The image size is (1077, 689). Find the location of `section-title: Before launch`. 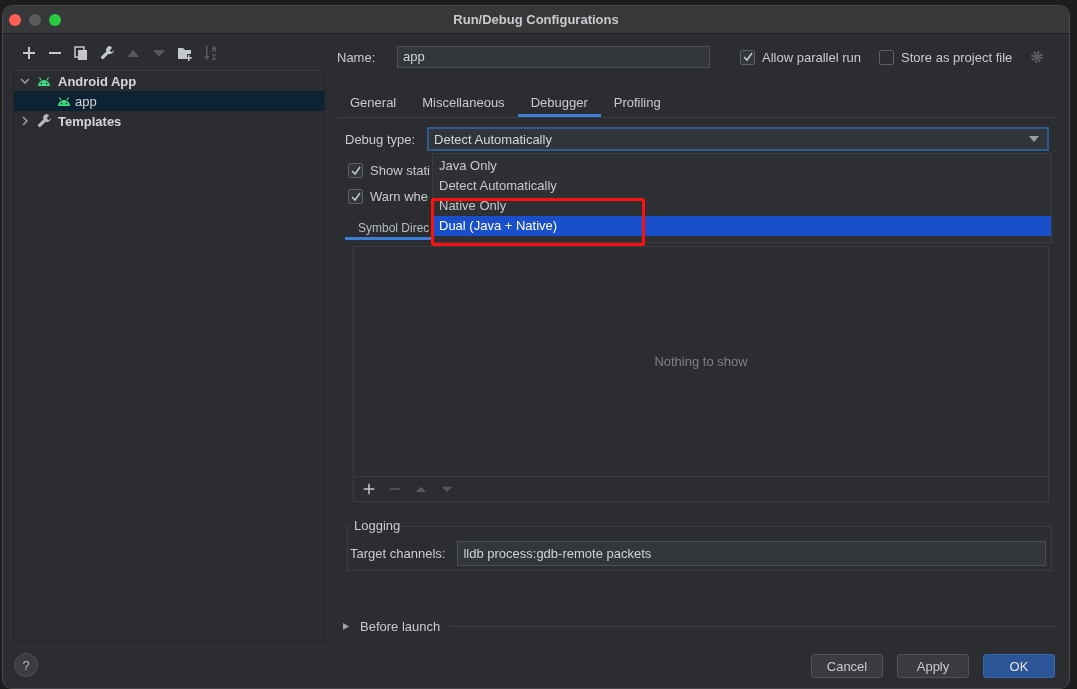

section-title: Before launch is located at coordinates (400, 626).